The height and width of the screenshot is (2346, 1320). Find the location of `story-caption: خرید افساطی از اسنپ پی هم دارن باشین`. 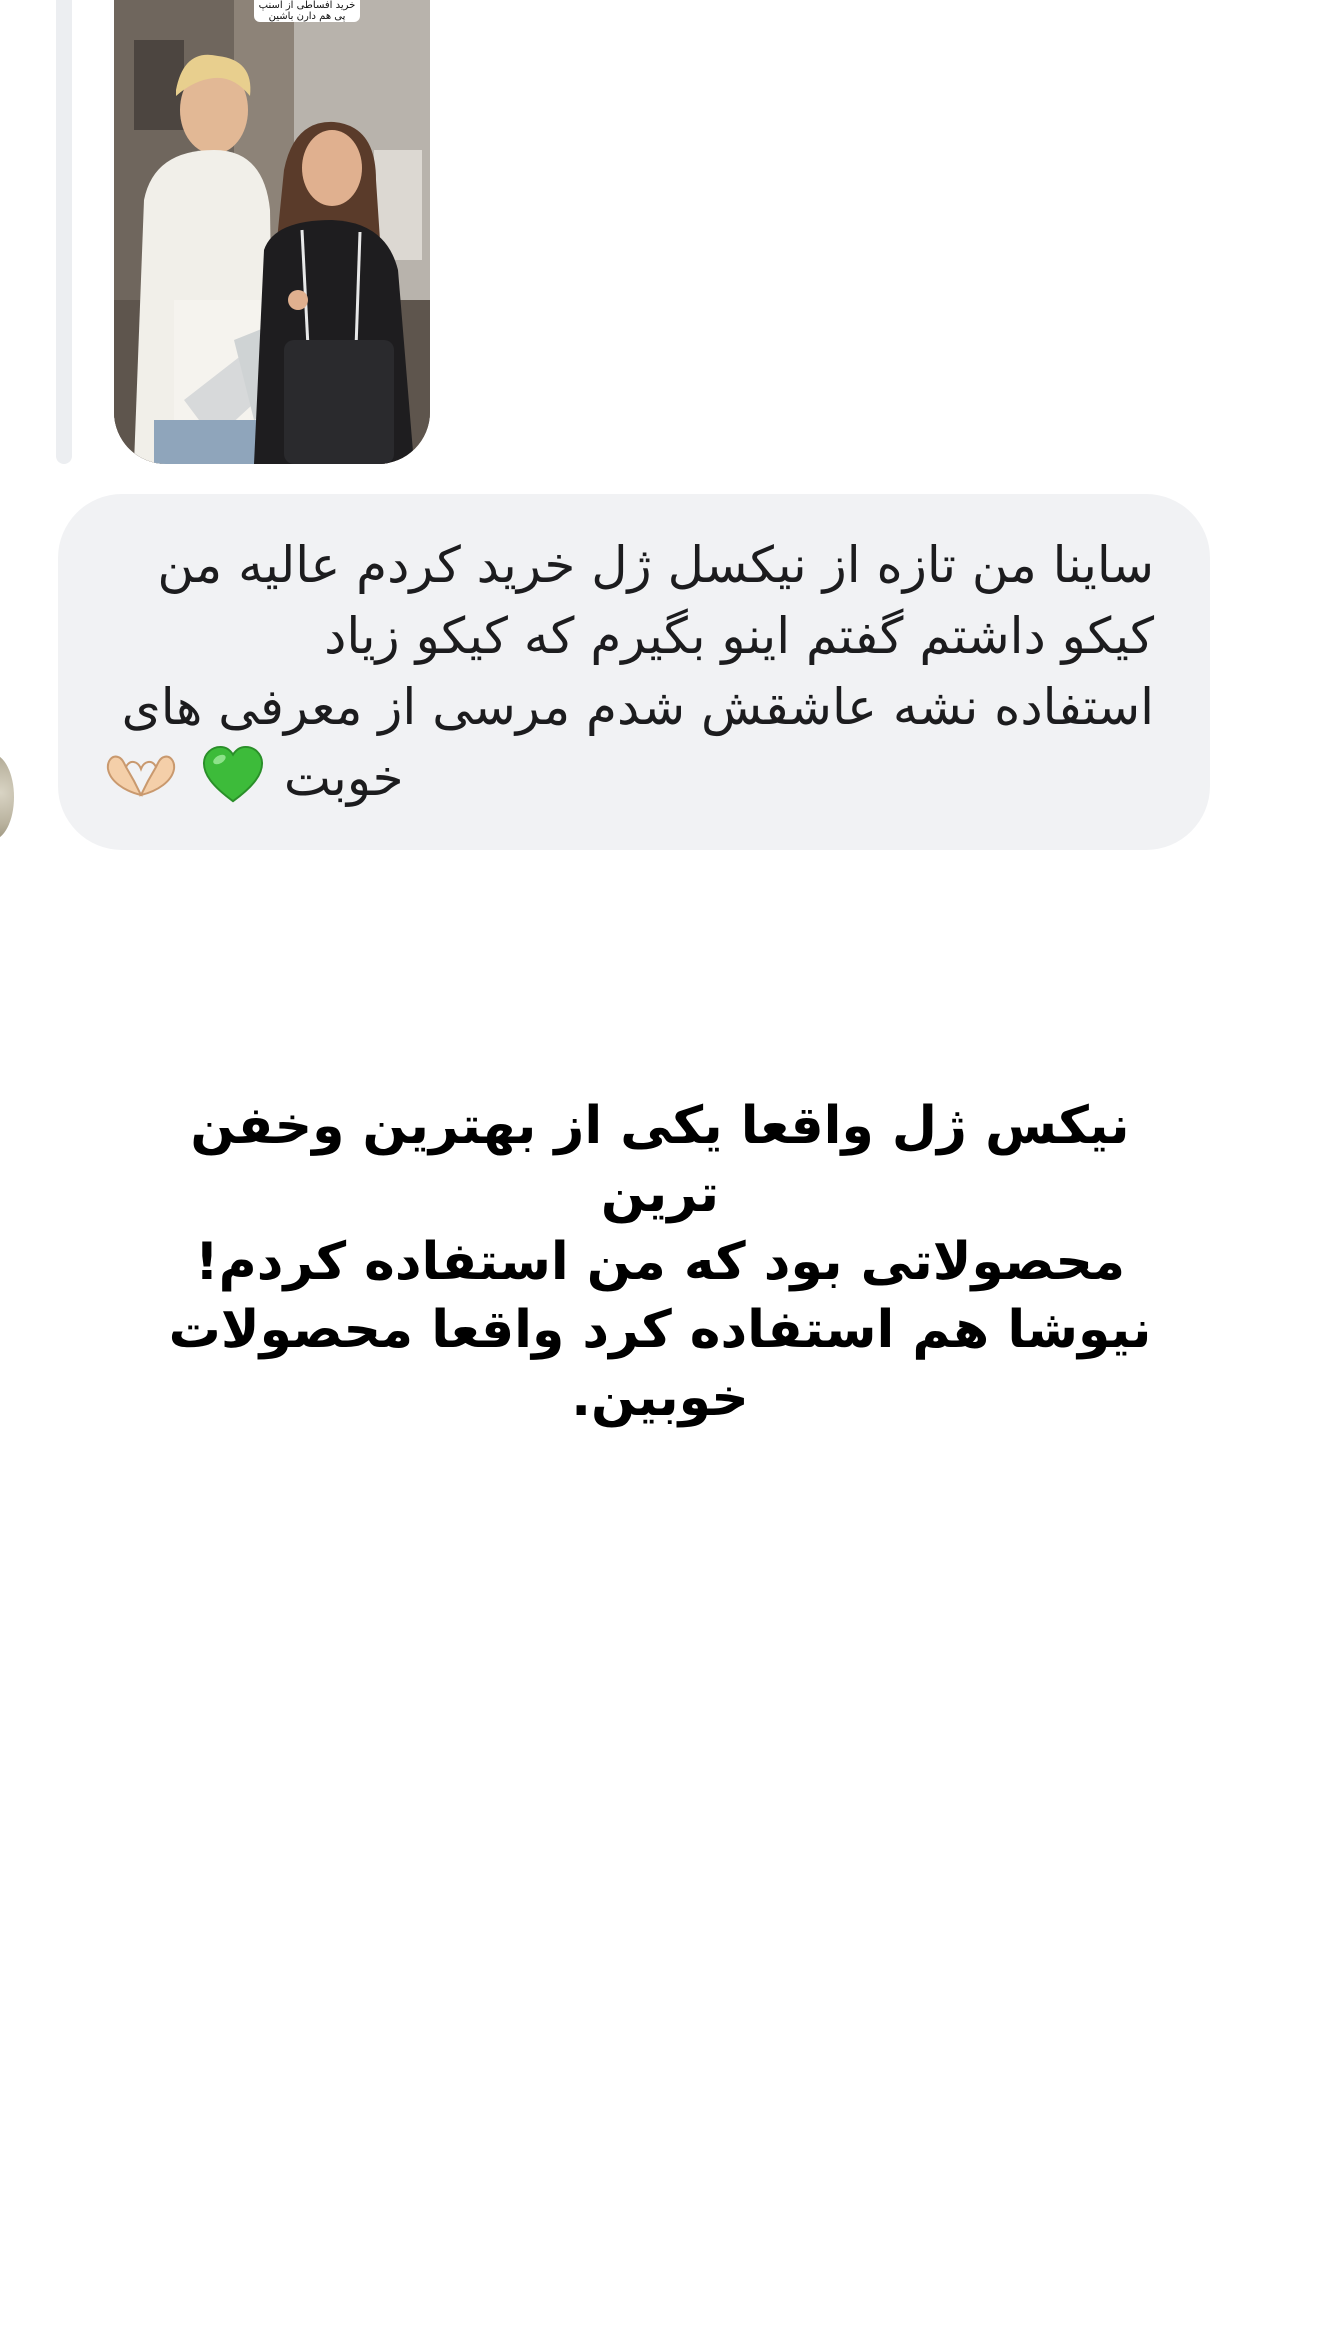

story-caption: خرید افساطی از اسنپ پی هم دارن باشین is located at coordinates (307, 11).